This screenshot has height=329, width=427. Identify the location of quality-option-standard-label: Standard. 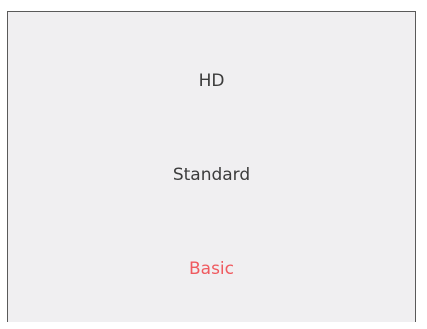
(211, 175).